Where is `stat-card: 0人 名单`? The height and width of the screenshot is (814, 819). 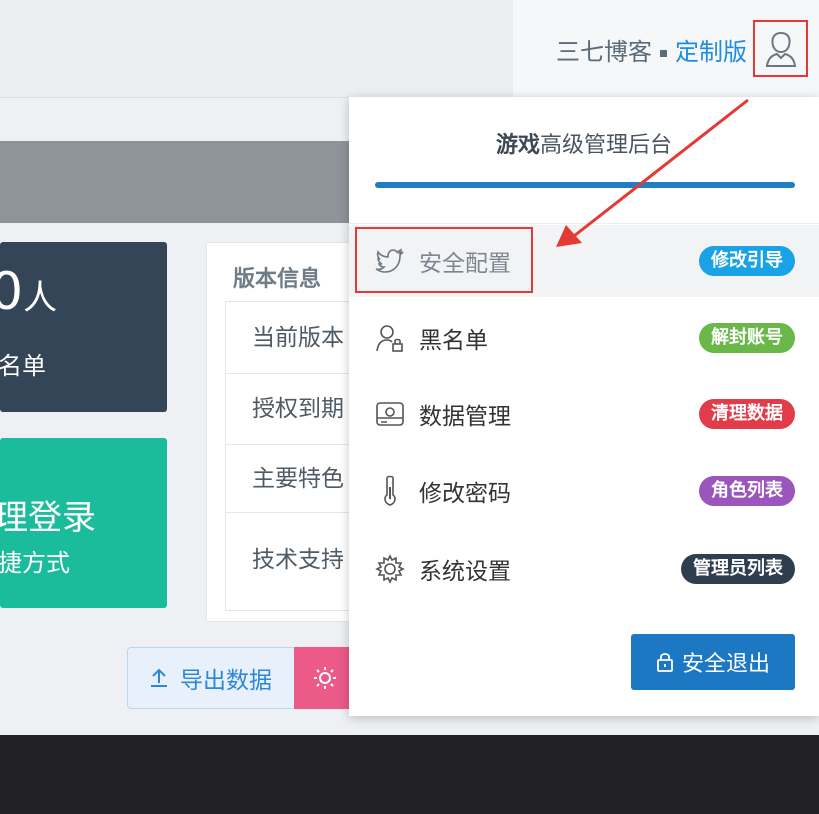 stat-card: 0人 名单 is located at coordinates (83, 327).